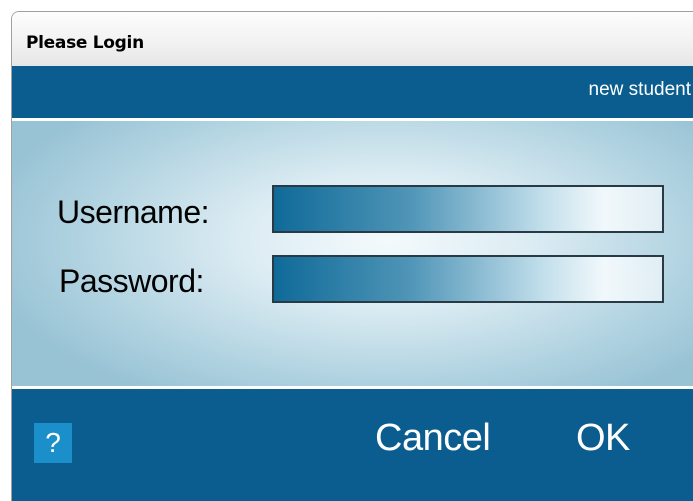 This screenshot has width=693, height=501. What do you see at coordinates (468, 279) in the screenshot?
I see `password-input` at bounding box center [468, 279].